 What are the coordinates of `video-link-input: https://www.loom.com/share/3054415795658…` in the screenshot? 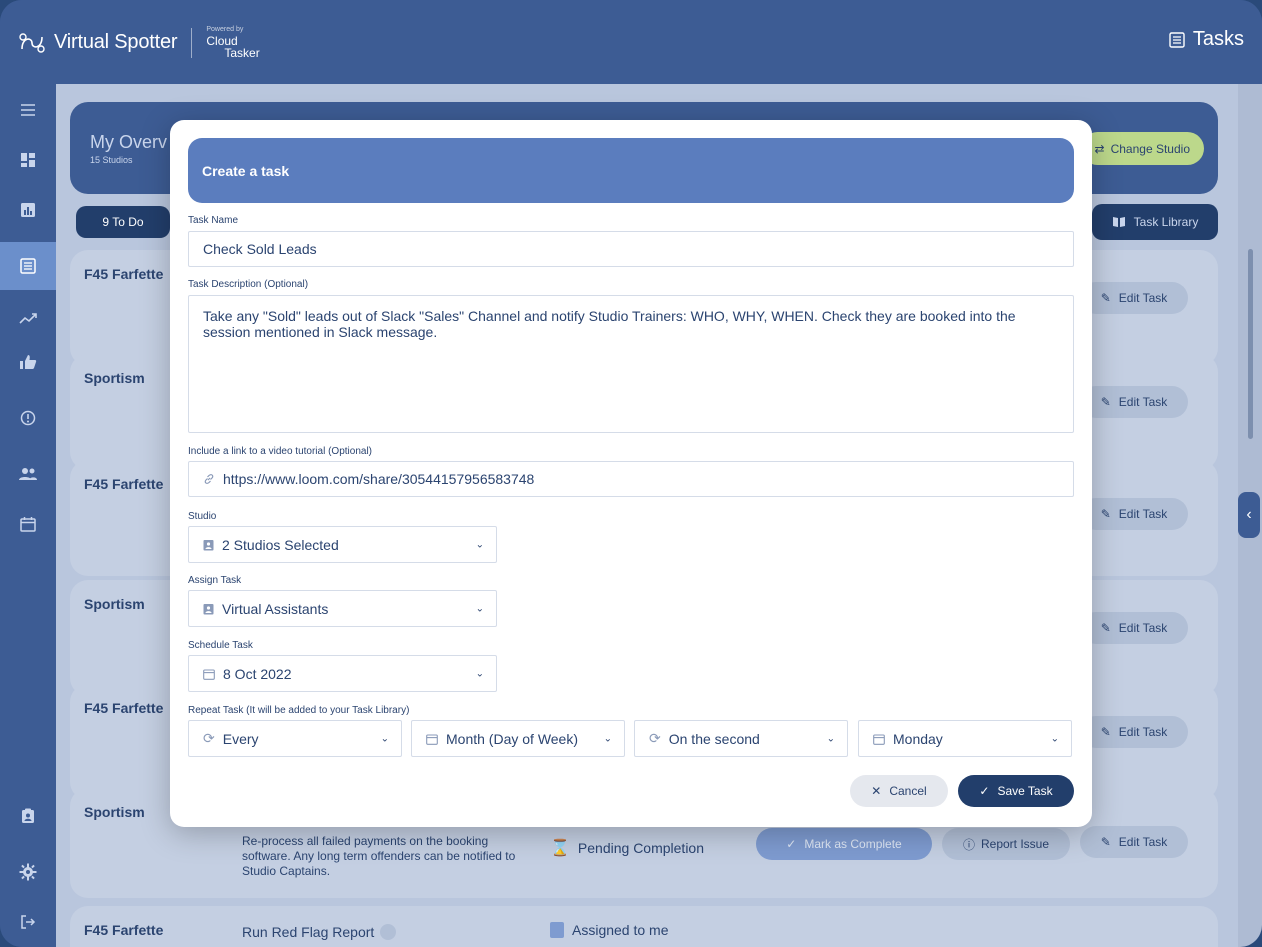 It's located at (631, 479).